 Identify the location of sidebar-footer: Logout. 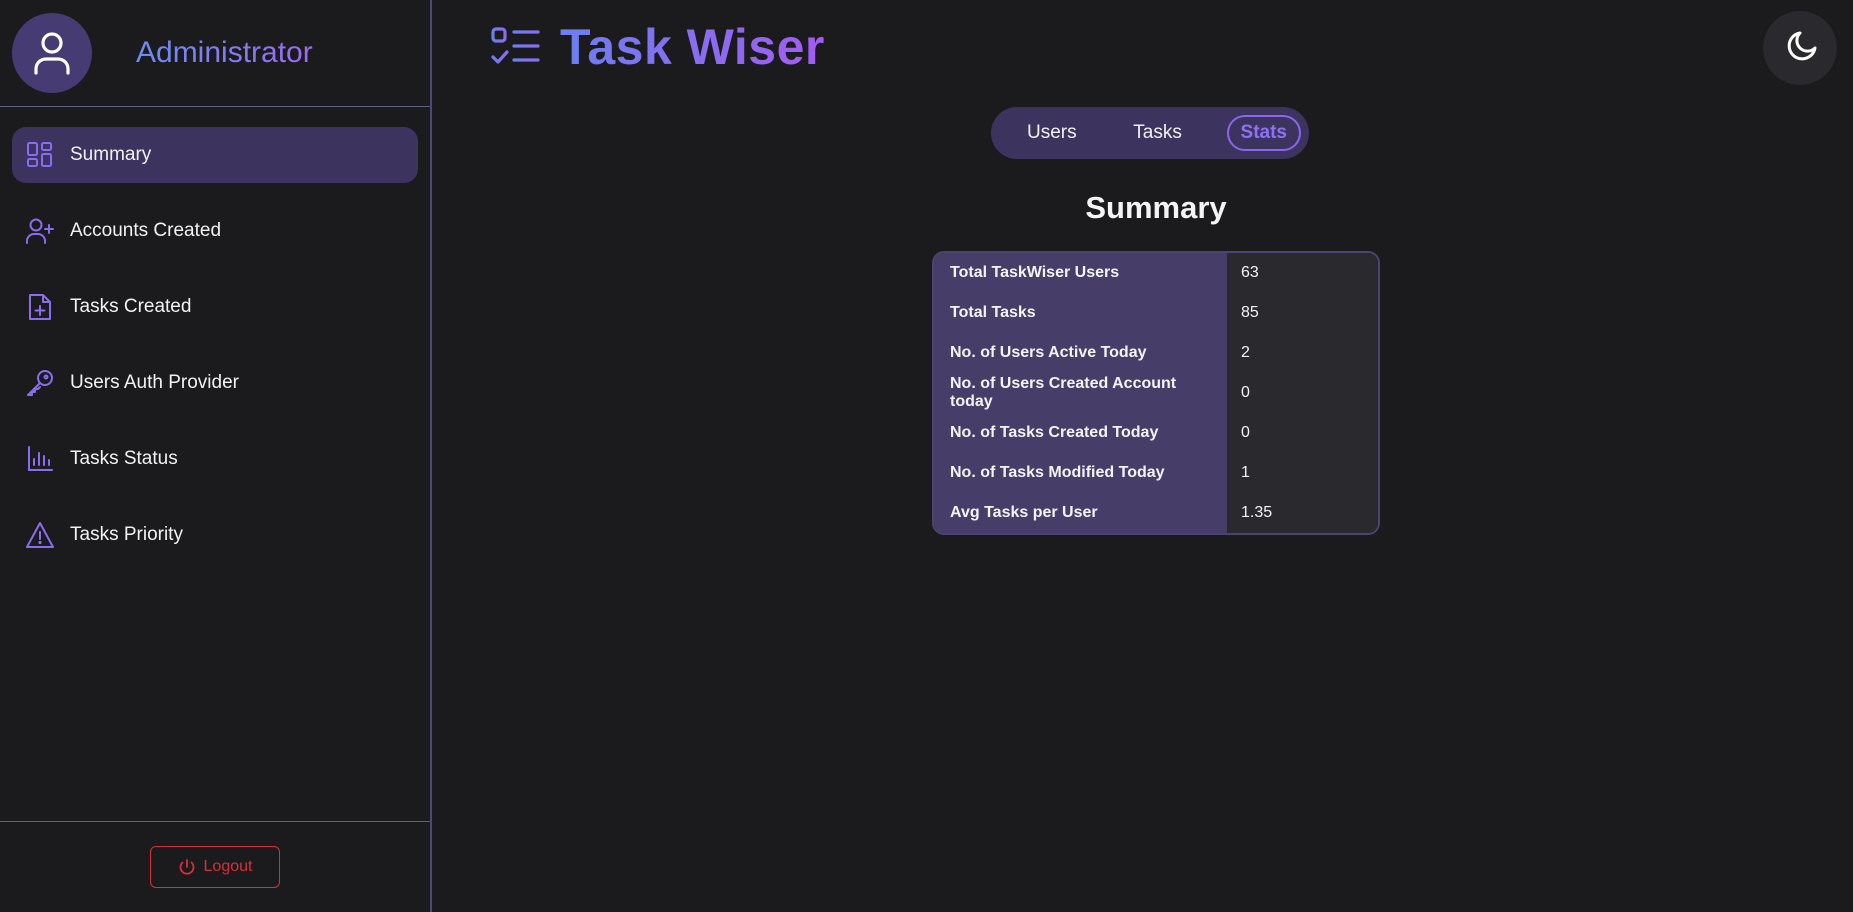
(215, 866).